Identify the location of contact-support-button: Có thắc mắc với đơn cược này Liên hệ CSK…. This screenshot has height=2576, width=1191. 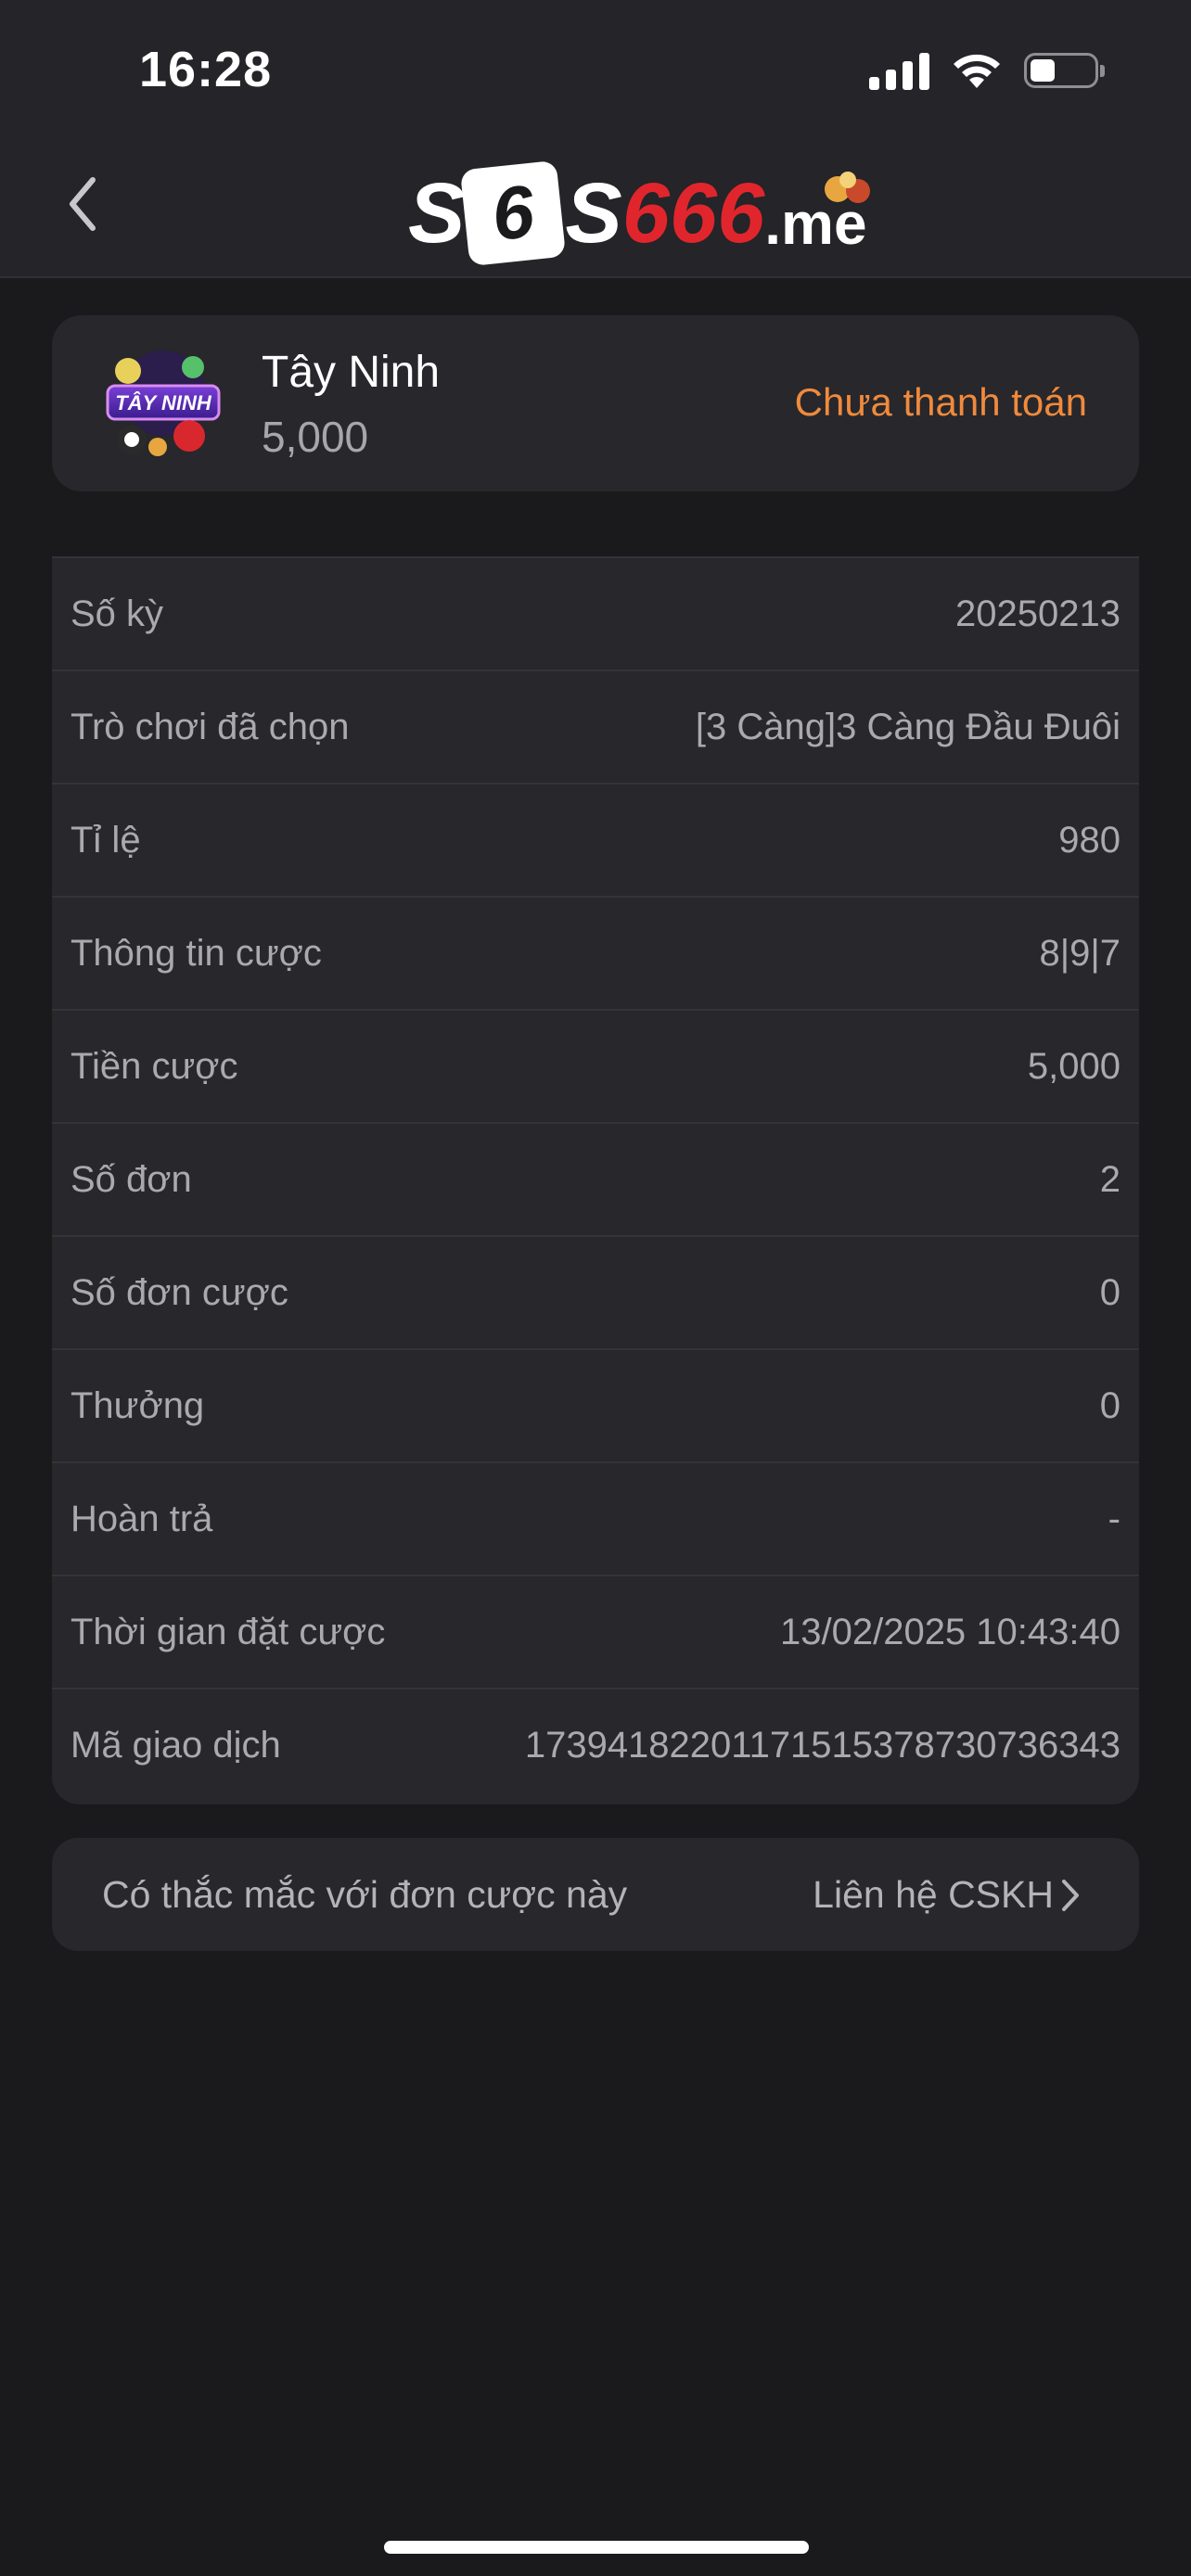
(595, 1894).